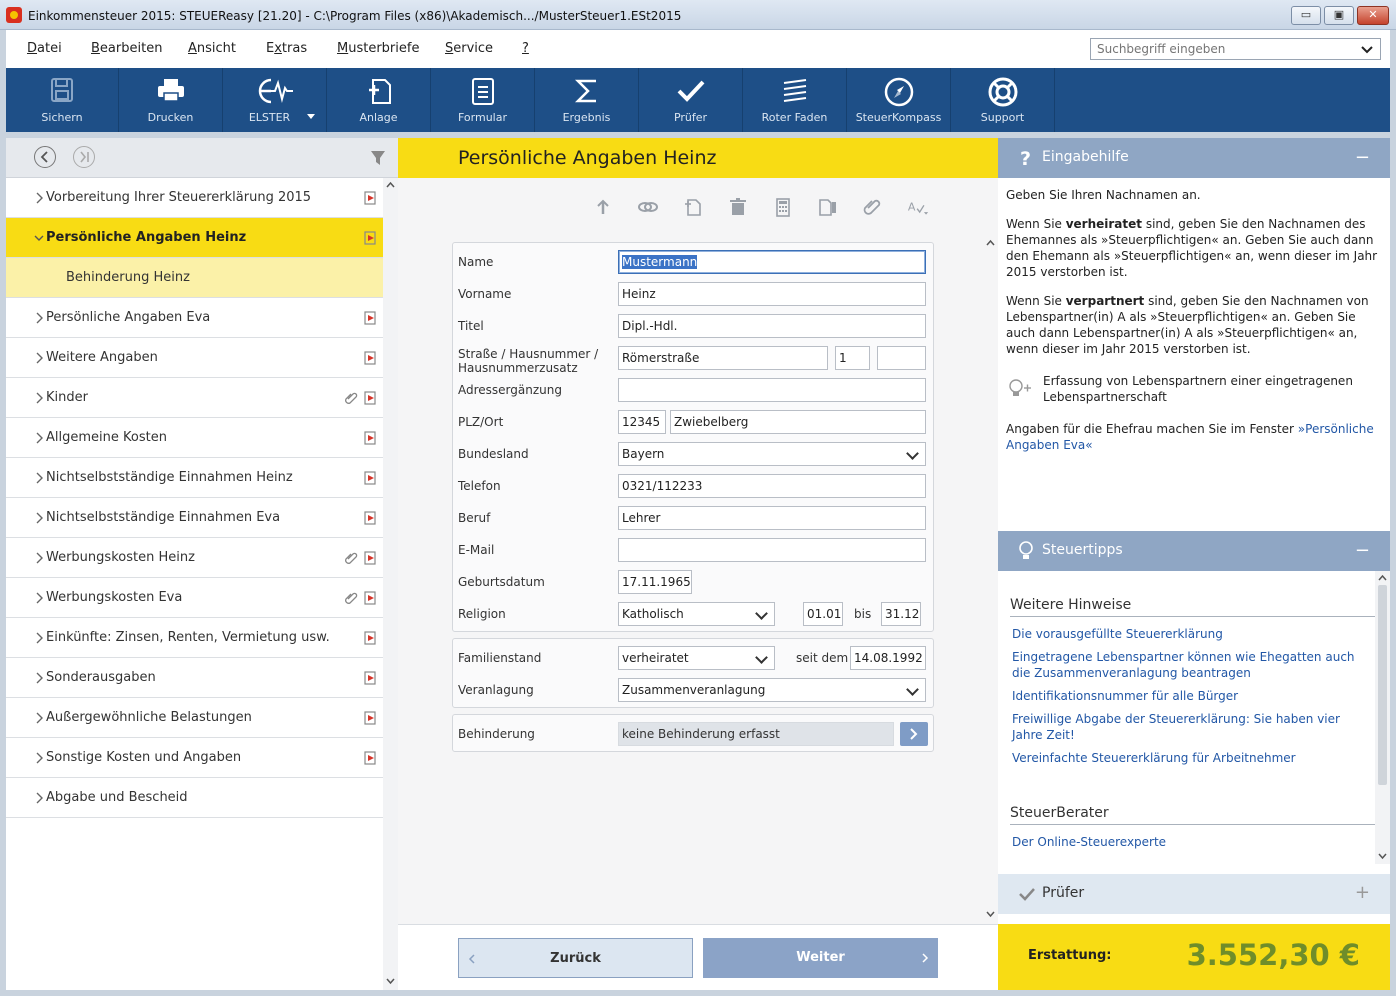 This screenshot has width=1396, height=996. Describe the element at coordinates (212, 48) in the screenshot. I see `menu-ansicht: Ansicht` at that location.